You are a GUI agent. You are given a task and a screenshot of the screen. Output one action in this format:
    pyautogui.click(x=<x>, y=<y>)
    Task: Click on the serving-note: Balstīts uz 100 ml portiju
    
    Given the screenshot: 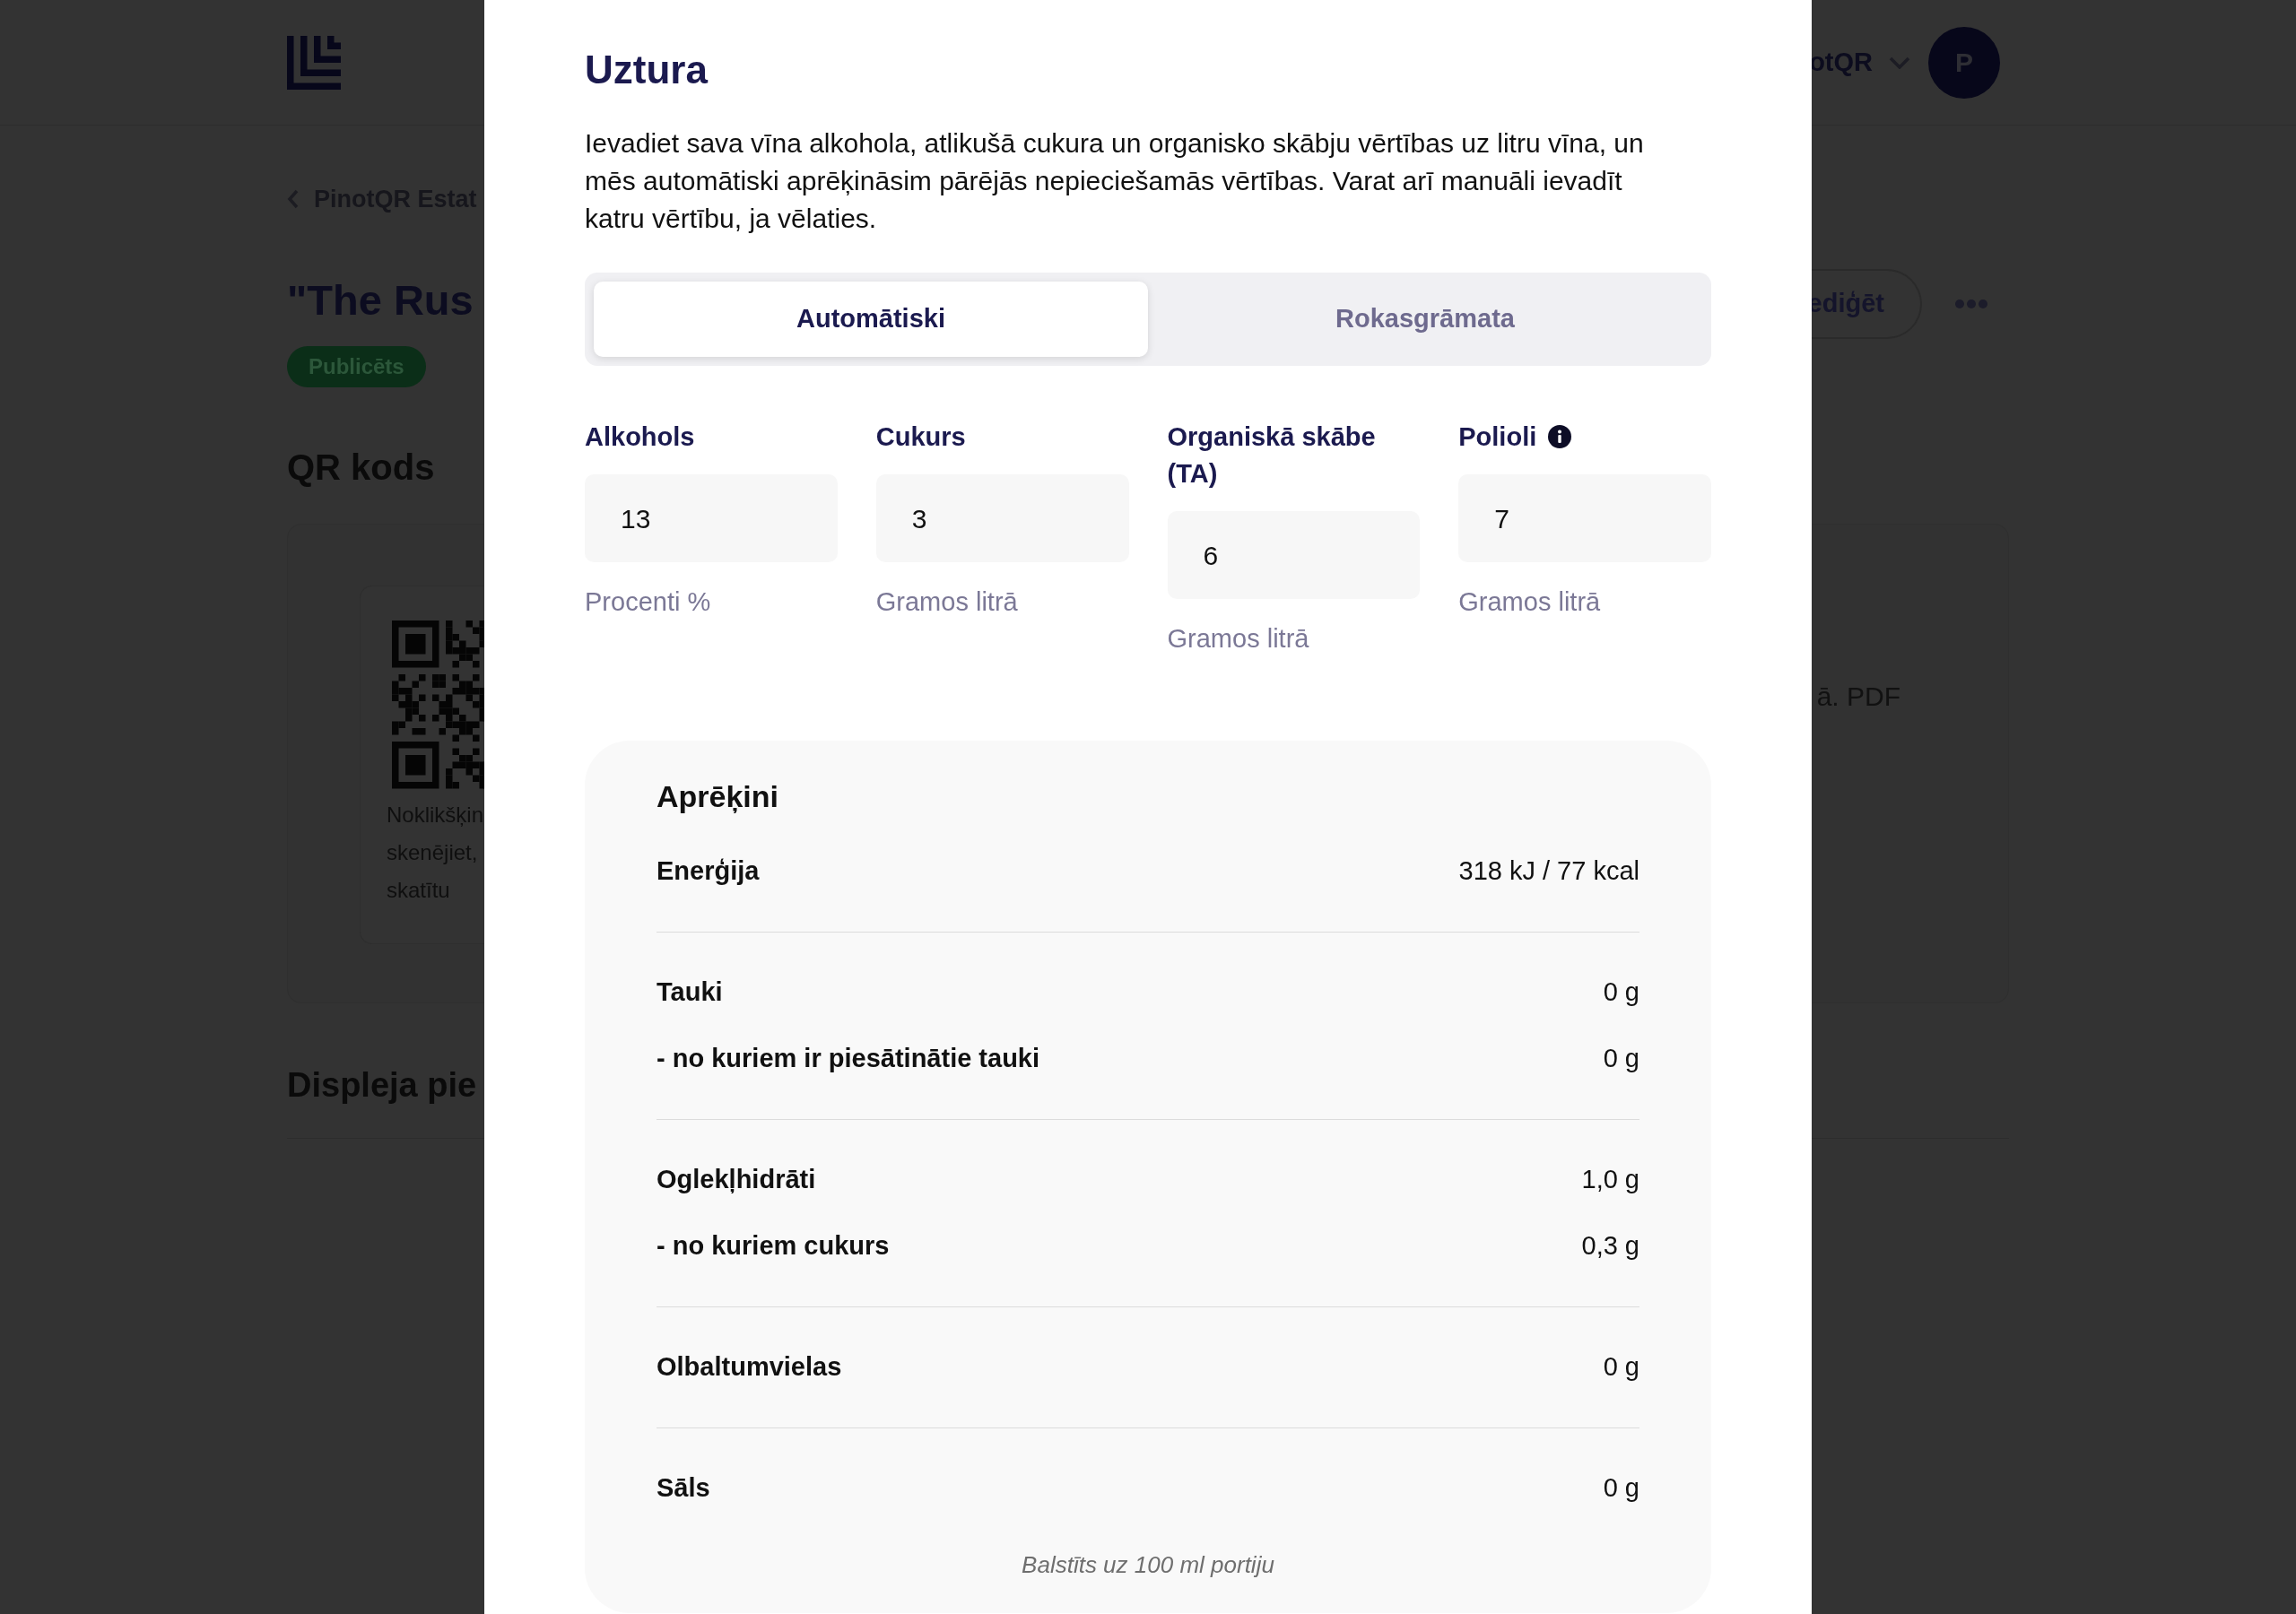 What is the action you would take?
    pyautogui.click(x=1148, y=1565)
    